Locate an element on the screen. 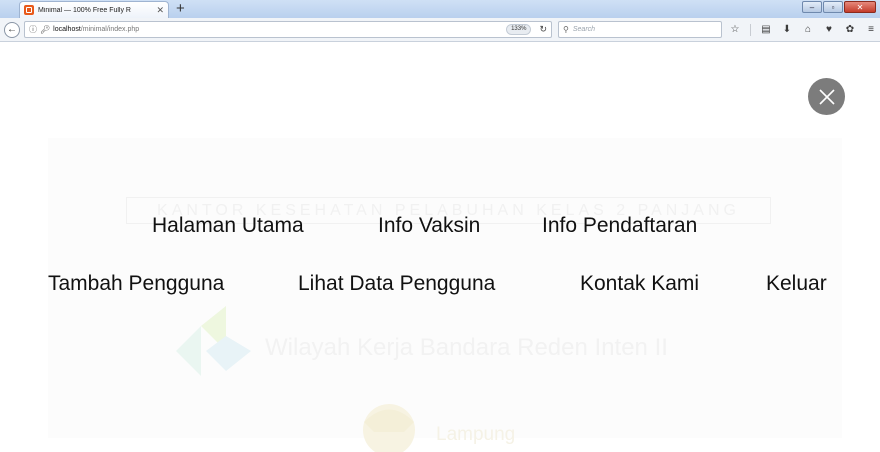  url-host: localhost is located at coordinates (67, 29).